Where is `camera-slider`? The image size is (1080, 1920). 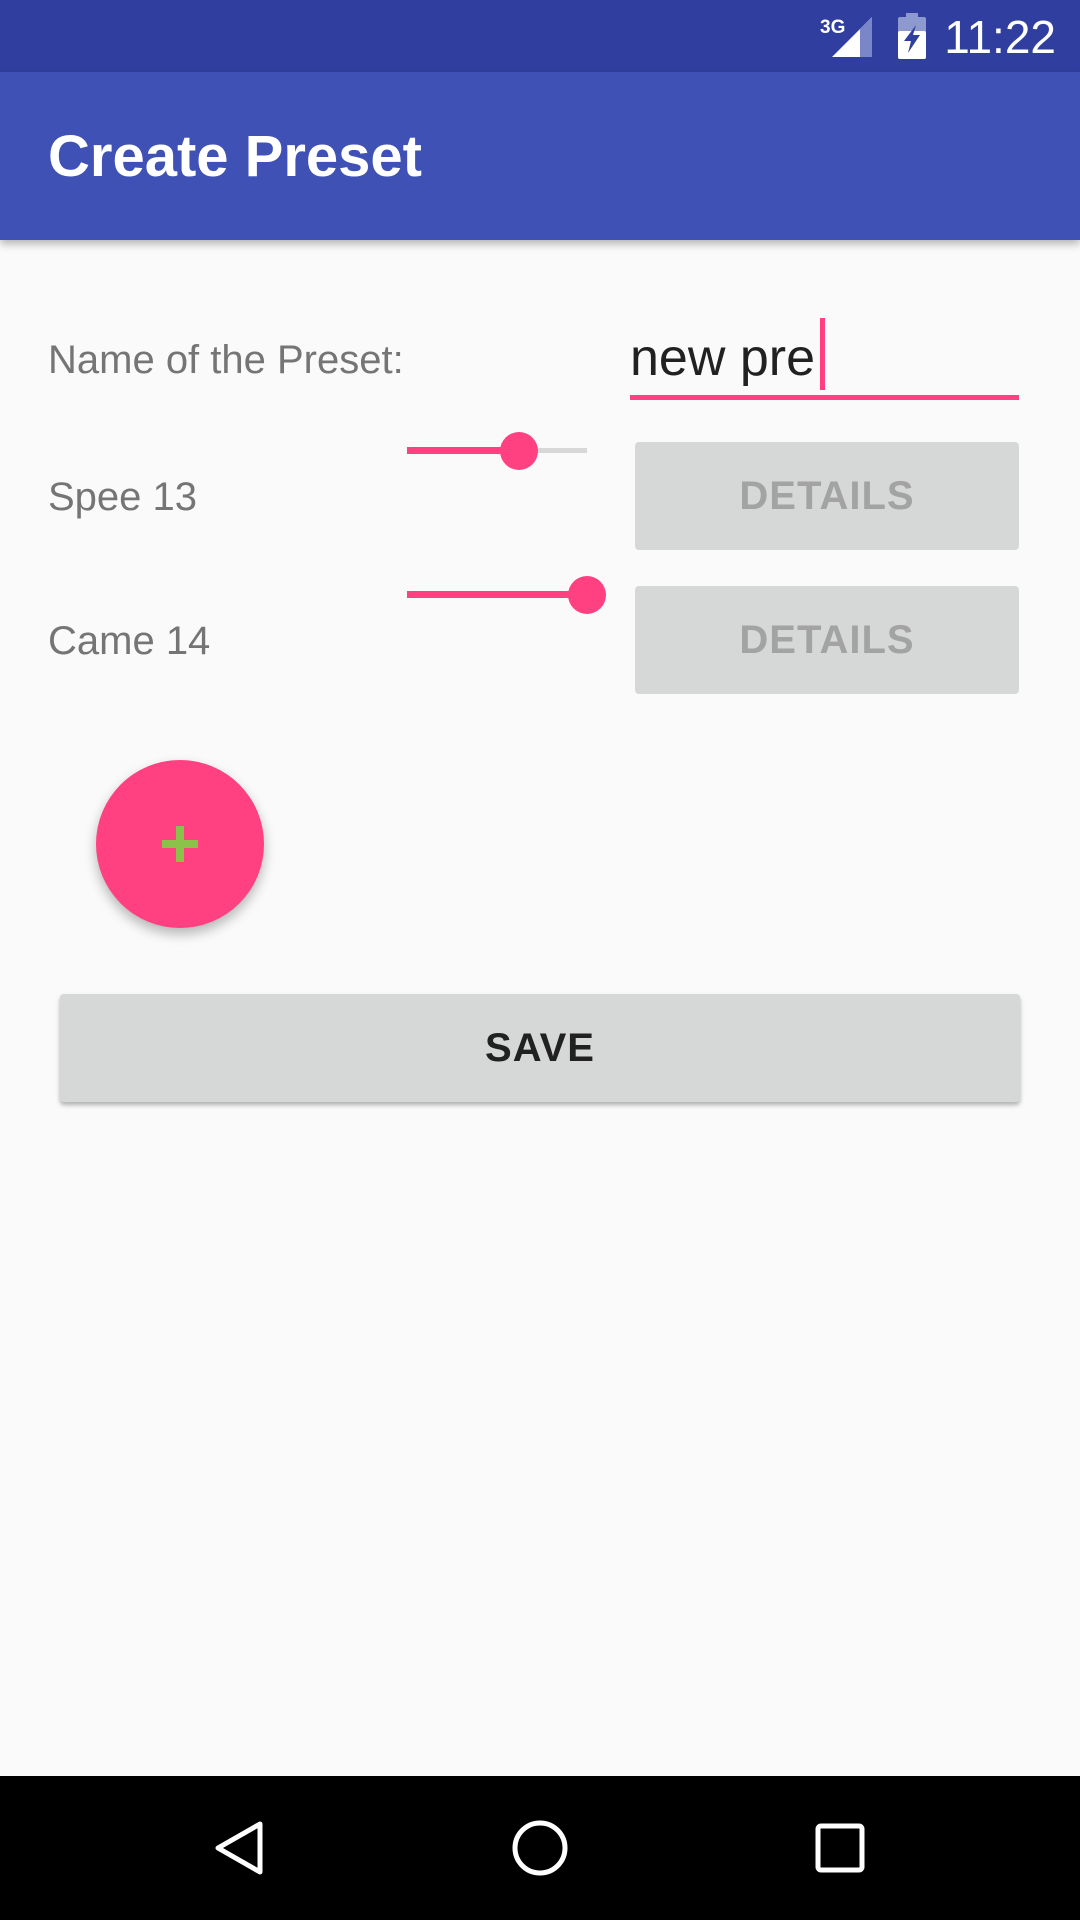 camera-slider is located at coordinates (506, 595).